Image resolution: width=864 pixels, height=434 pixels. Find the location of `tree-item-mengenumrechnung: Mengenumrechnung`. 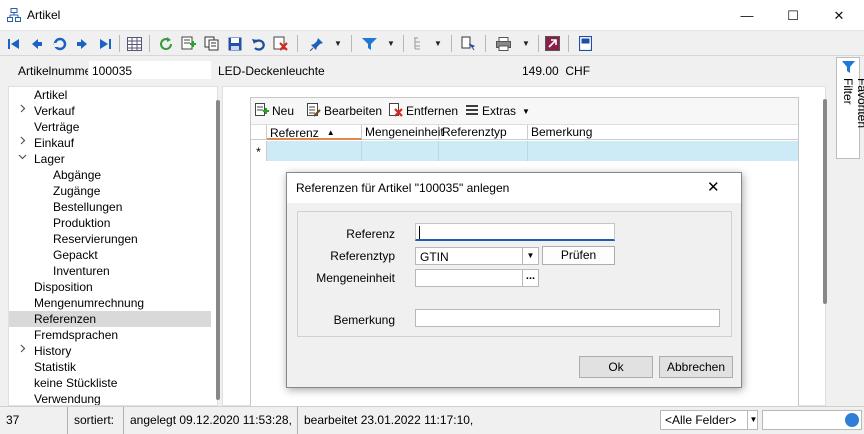

tree-item-mengenumrechnung: Mengenumrechnung is located at coordinates (110, 303).